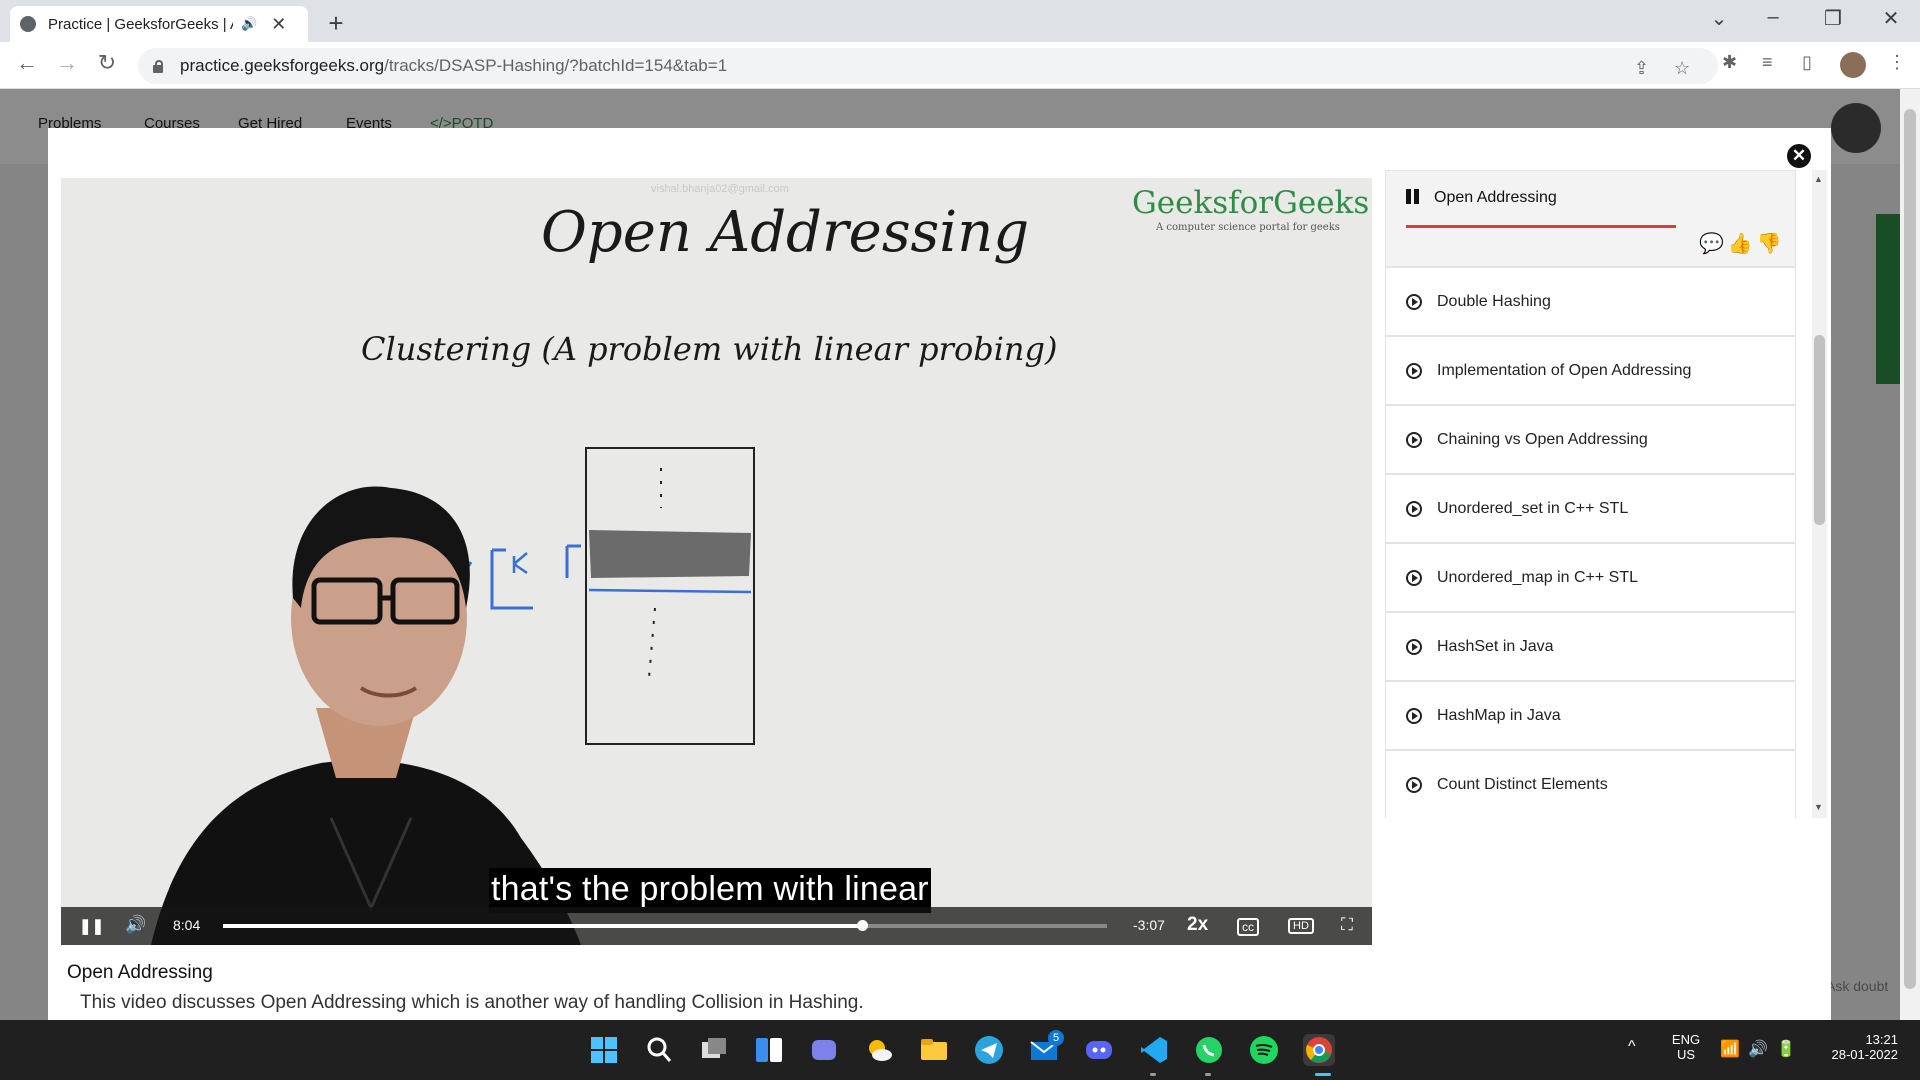 This screenshot has height=1080, width=1920. I want to click on playback-speed-button: 2x, so click(1197, 925).